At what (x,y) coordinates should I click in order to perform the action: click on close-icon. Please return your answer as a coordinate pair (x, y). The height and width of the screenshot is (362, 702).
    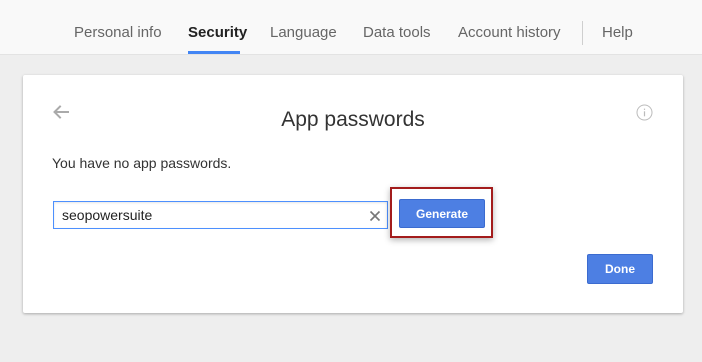
    Looking at the image, I should click on (375, 215).